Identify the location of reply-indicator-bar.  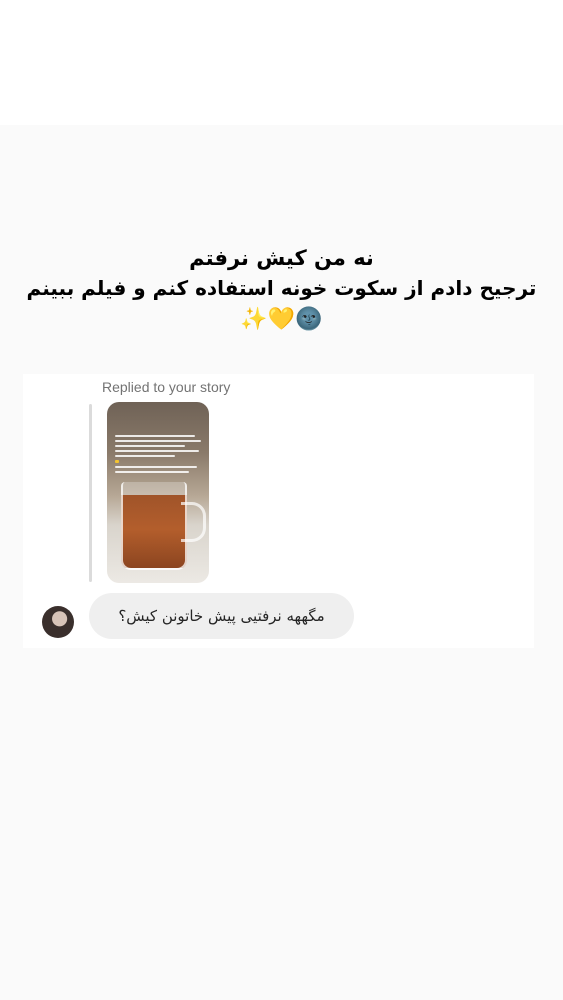
(90, 493).